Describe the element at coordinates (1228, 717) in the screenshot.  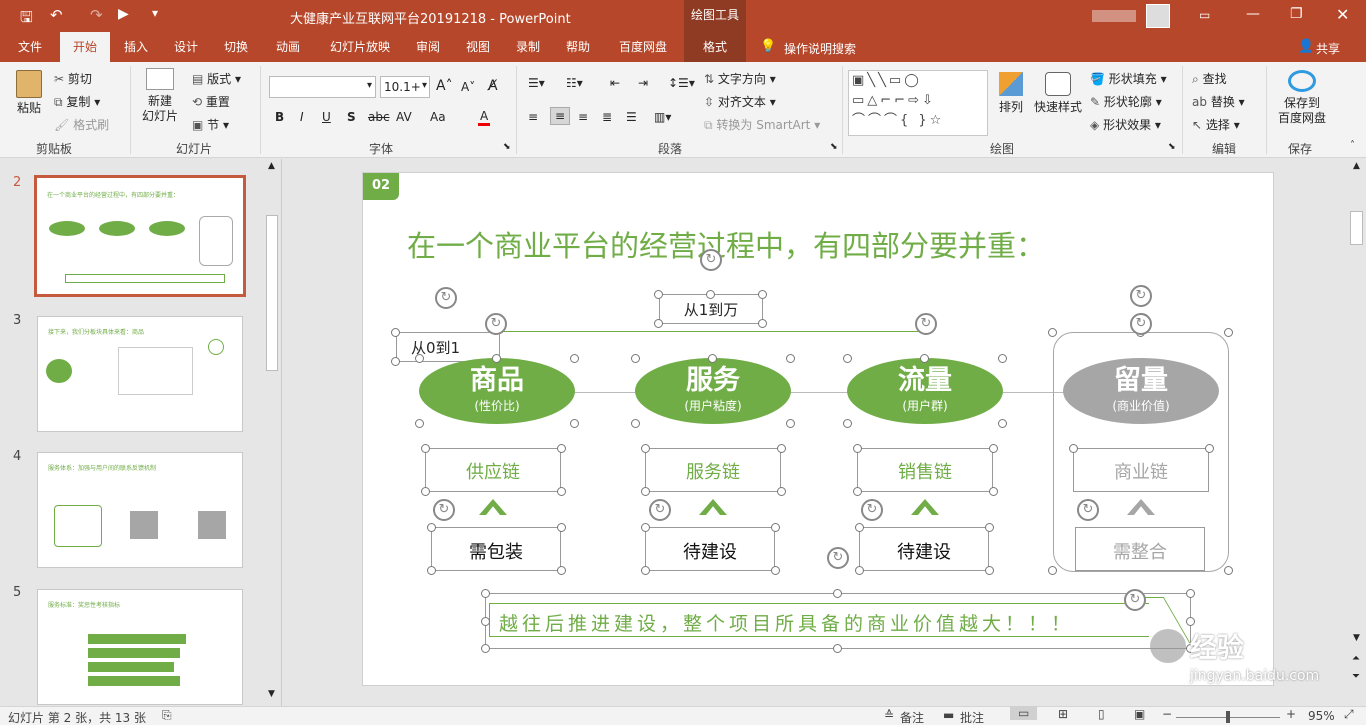
I see `zoom-slider-thumb` at that location.